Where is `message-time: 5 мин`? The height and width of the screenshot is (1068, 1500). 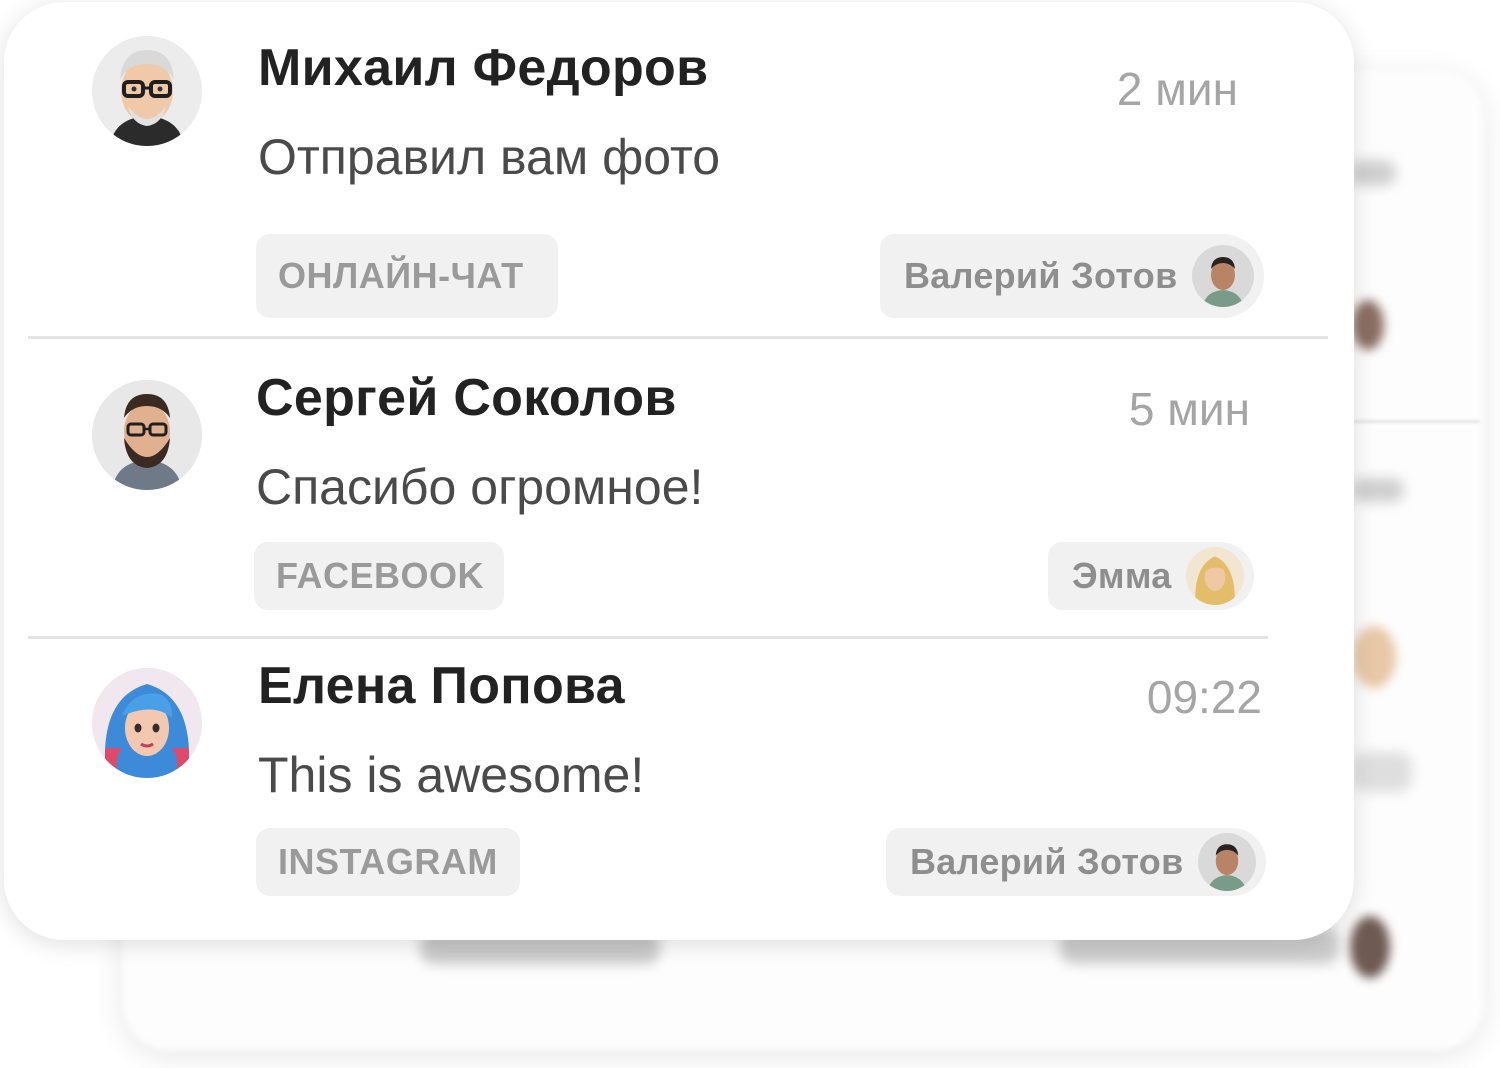 message-time: 5 мин is located at coordinates (1189, 409).